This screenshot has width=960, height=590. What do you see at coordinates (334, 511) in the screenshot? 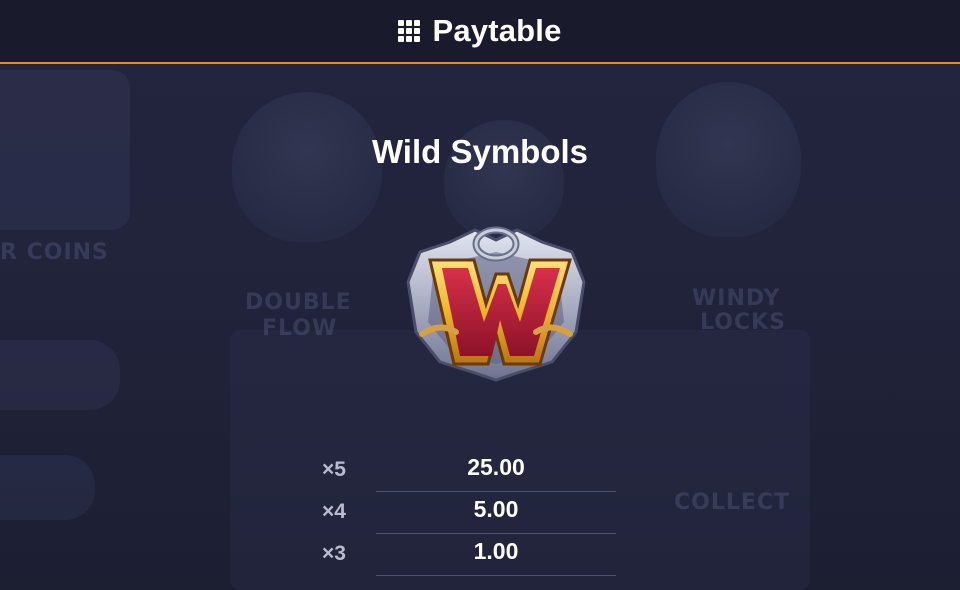
I see `payout-count: ×4` at bounding box center [334, 511].